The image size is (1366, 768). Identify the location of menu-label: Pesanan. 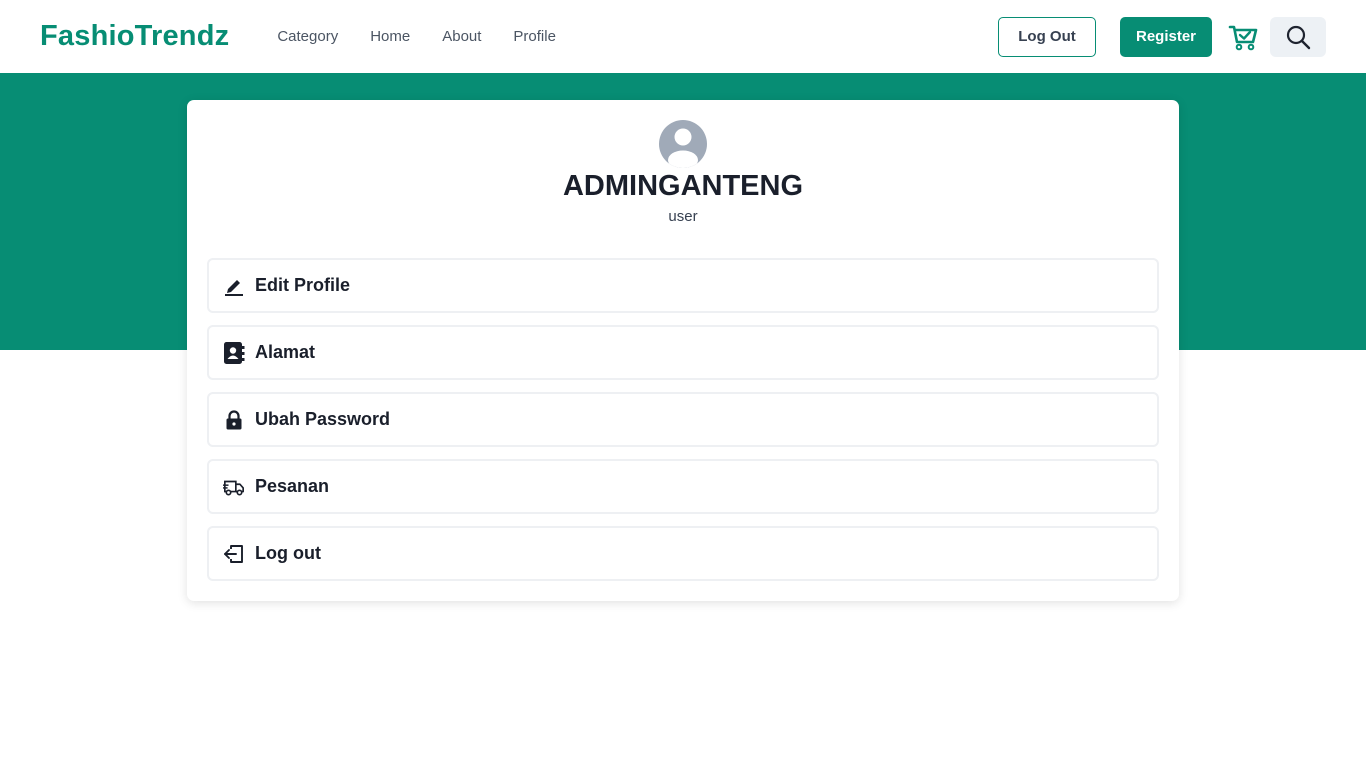
(292, 486).